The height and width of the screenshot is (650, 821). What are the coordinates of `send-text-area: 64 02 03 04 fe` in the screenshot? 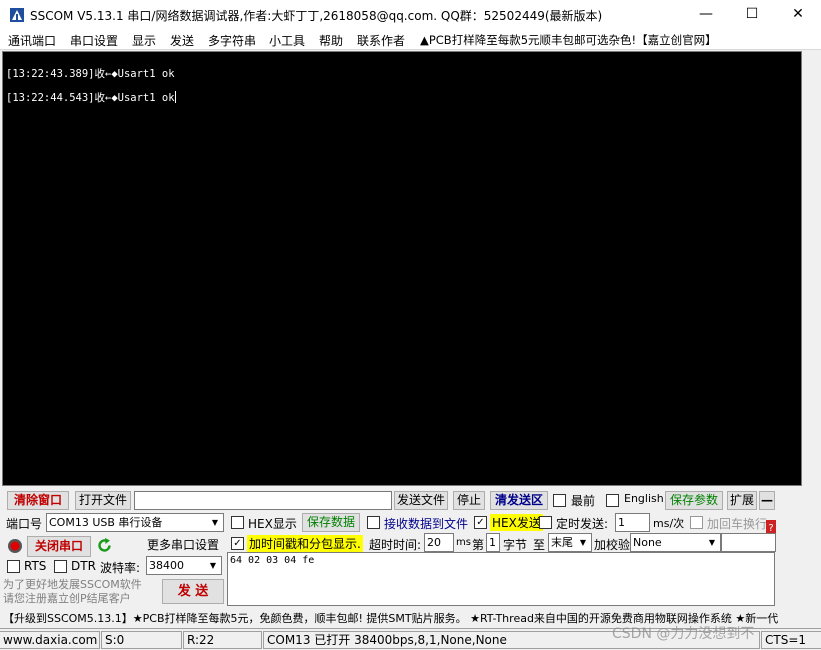 It's located at (501, 579).